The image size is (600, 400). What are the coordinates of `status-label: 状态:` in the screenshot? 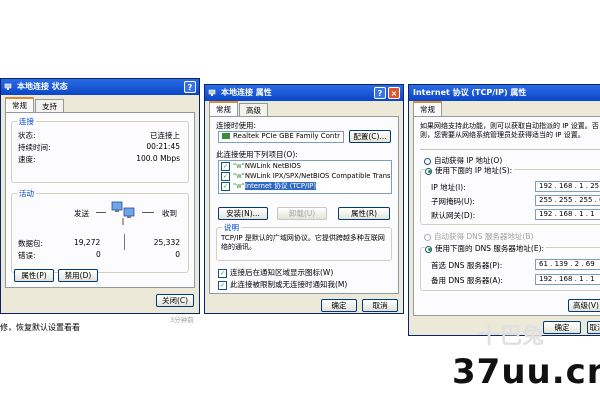 It's located at (27, 135).